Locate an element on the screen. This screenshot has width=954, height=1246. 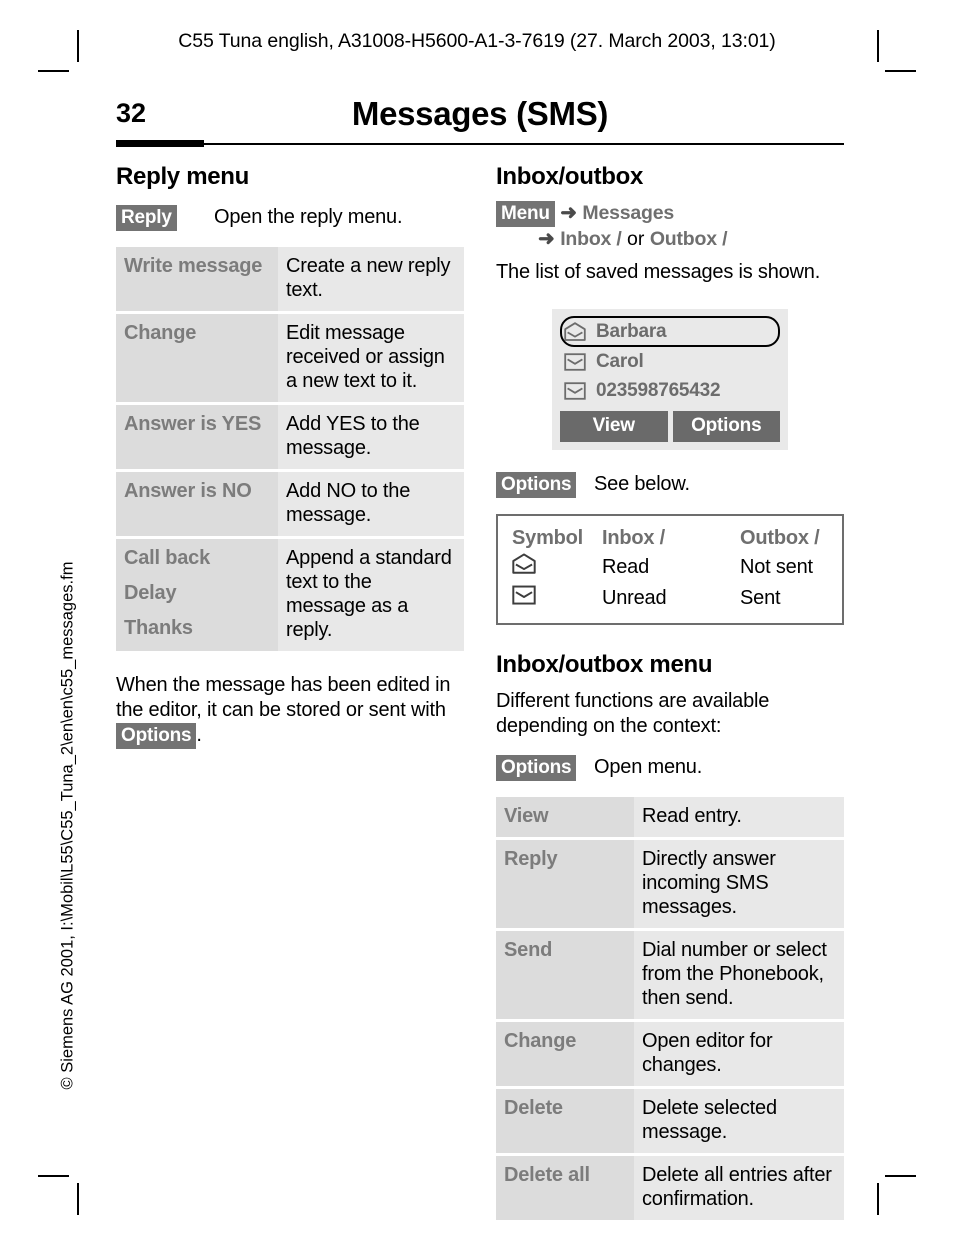
softkey-options-inline: Options is located at coordinates (156, 736).